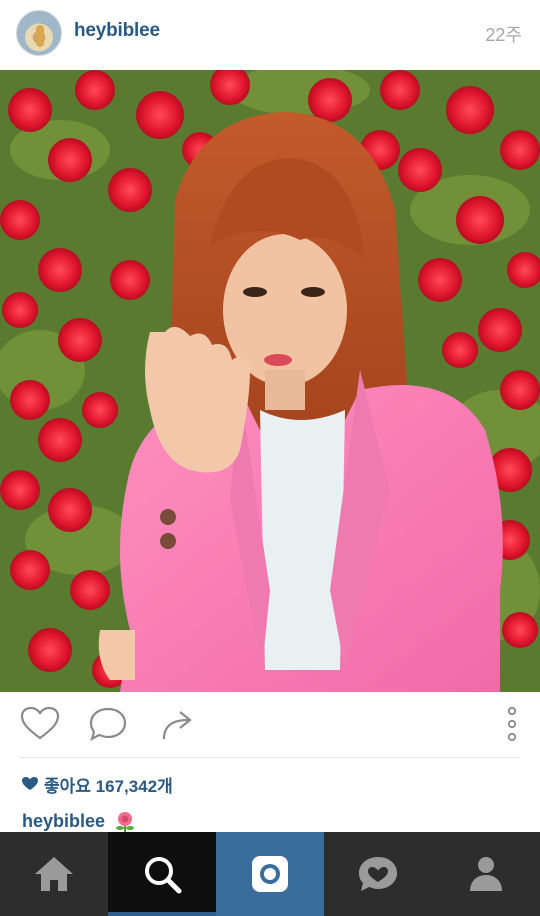  I want to click on tab-profile, so click(486, 874).